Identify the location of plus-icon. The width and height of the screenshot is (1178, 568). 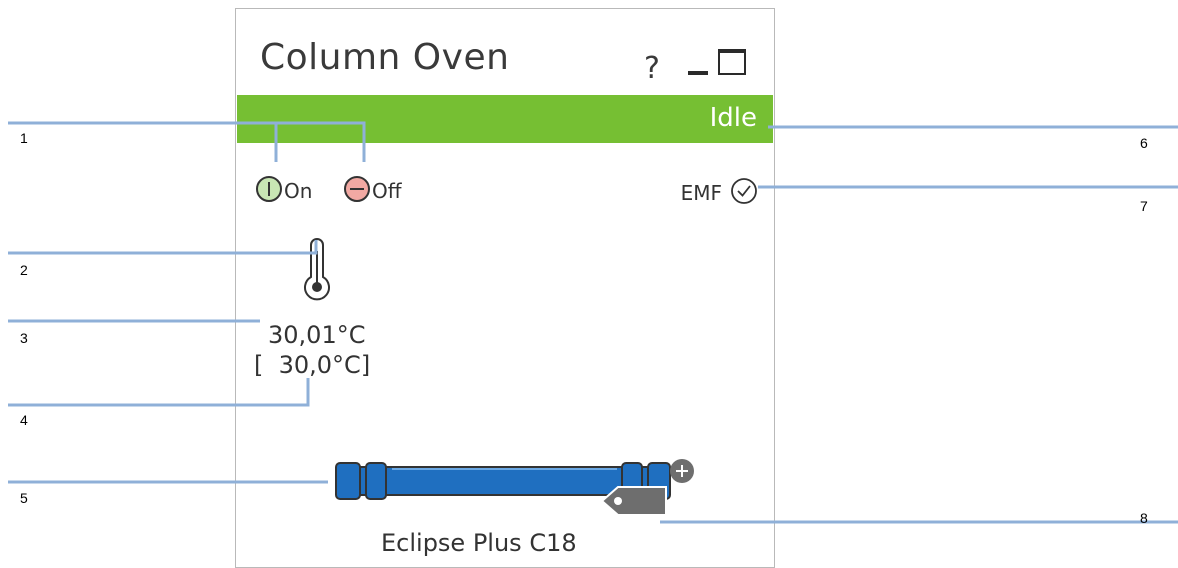
(682, 471).